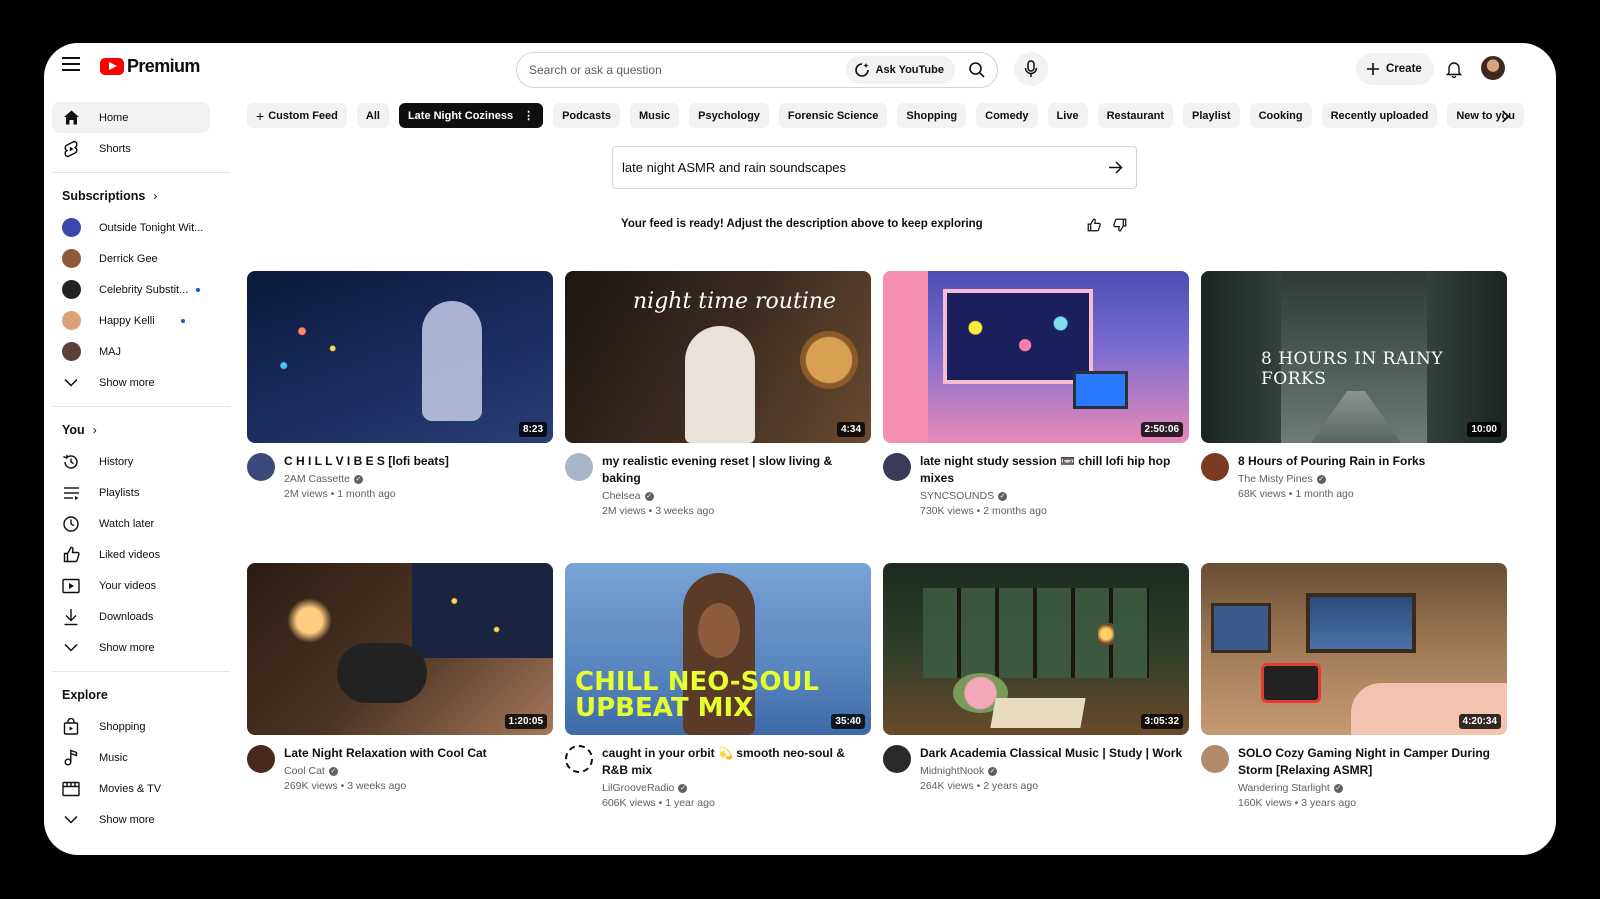 The width and height of the screenshot is (1600, 899). Describe the element at coordinates (1454, 69) in the screenshot. I see `notifications-button` at that location.